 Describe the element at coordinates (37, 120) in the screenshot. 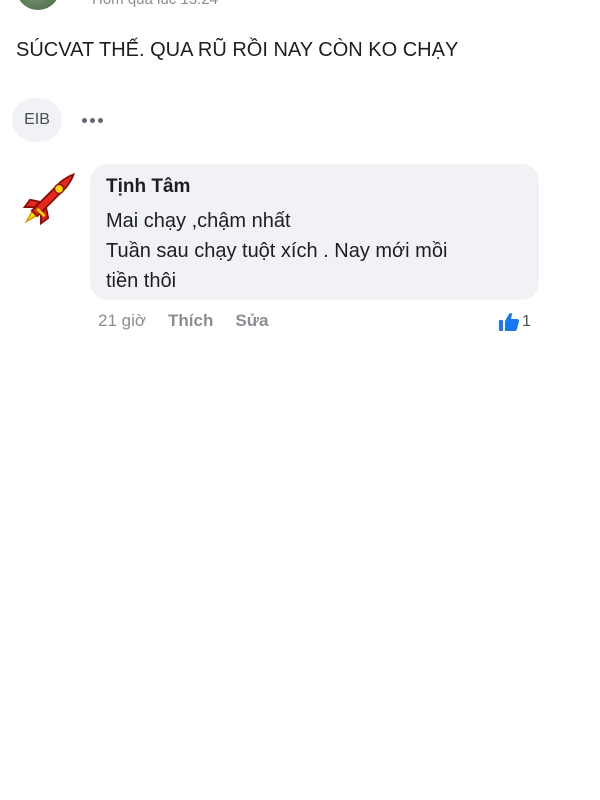

I see `eib-chip-button: EIB` at that location.